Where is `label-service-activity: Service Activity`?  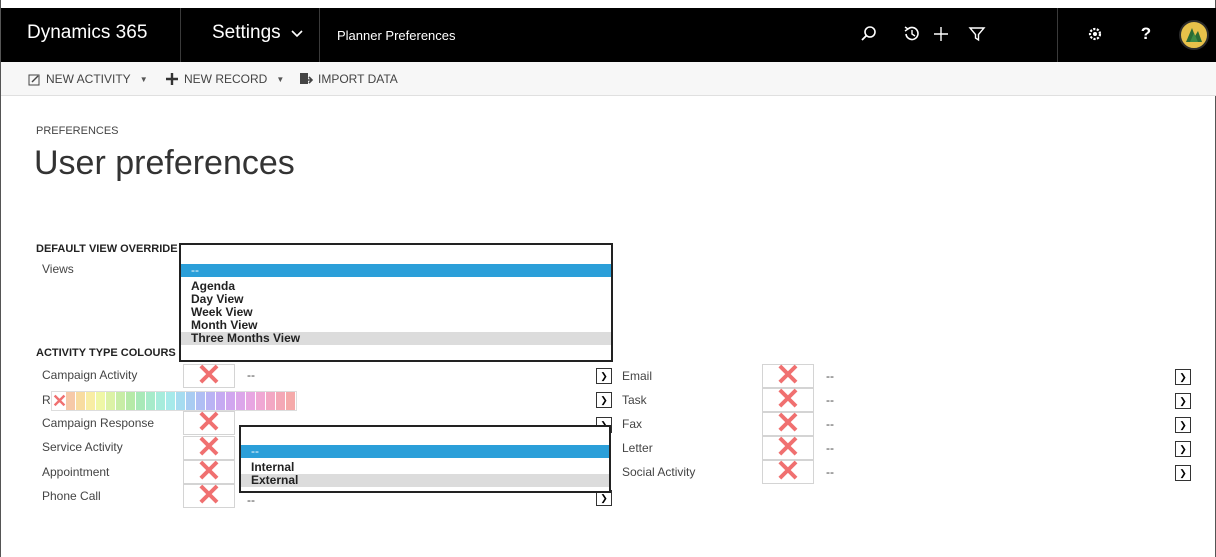
label-service-activity: Service Activity is located at coordinates (82, 447).